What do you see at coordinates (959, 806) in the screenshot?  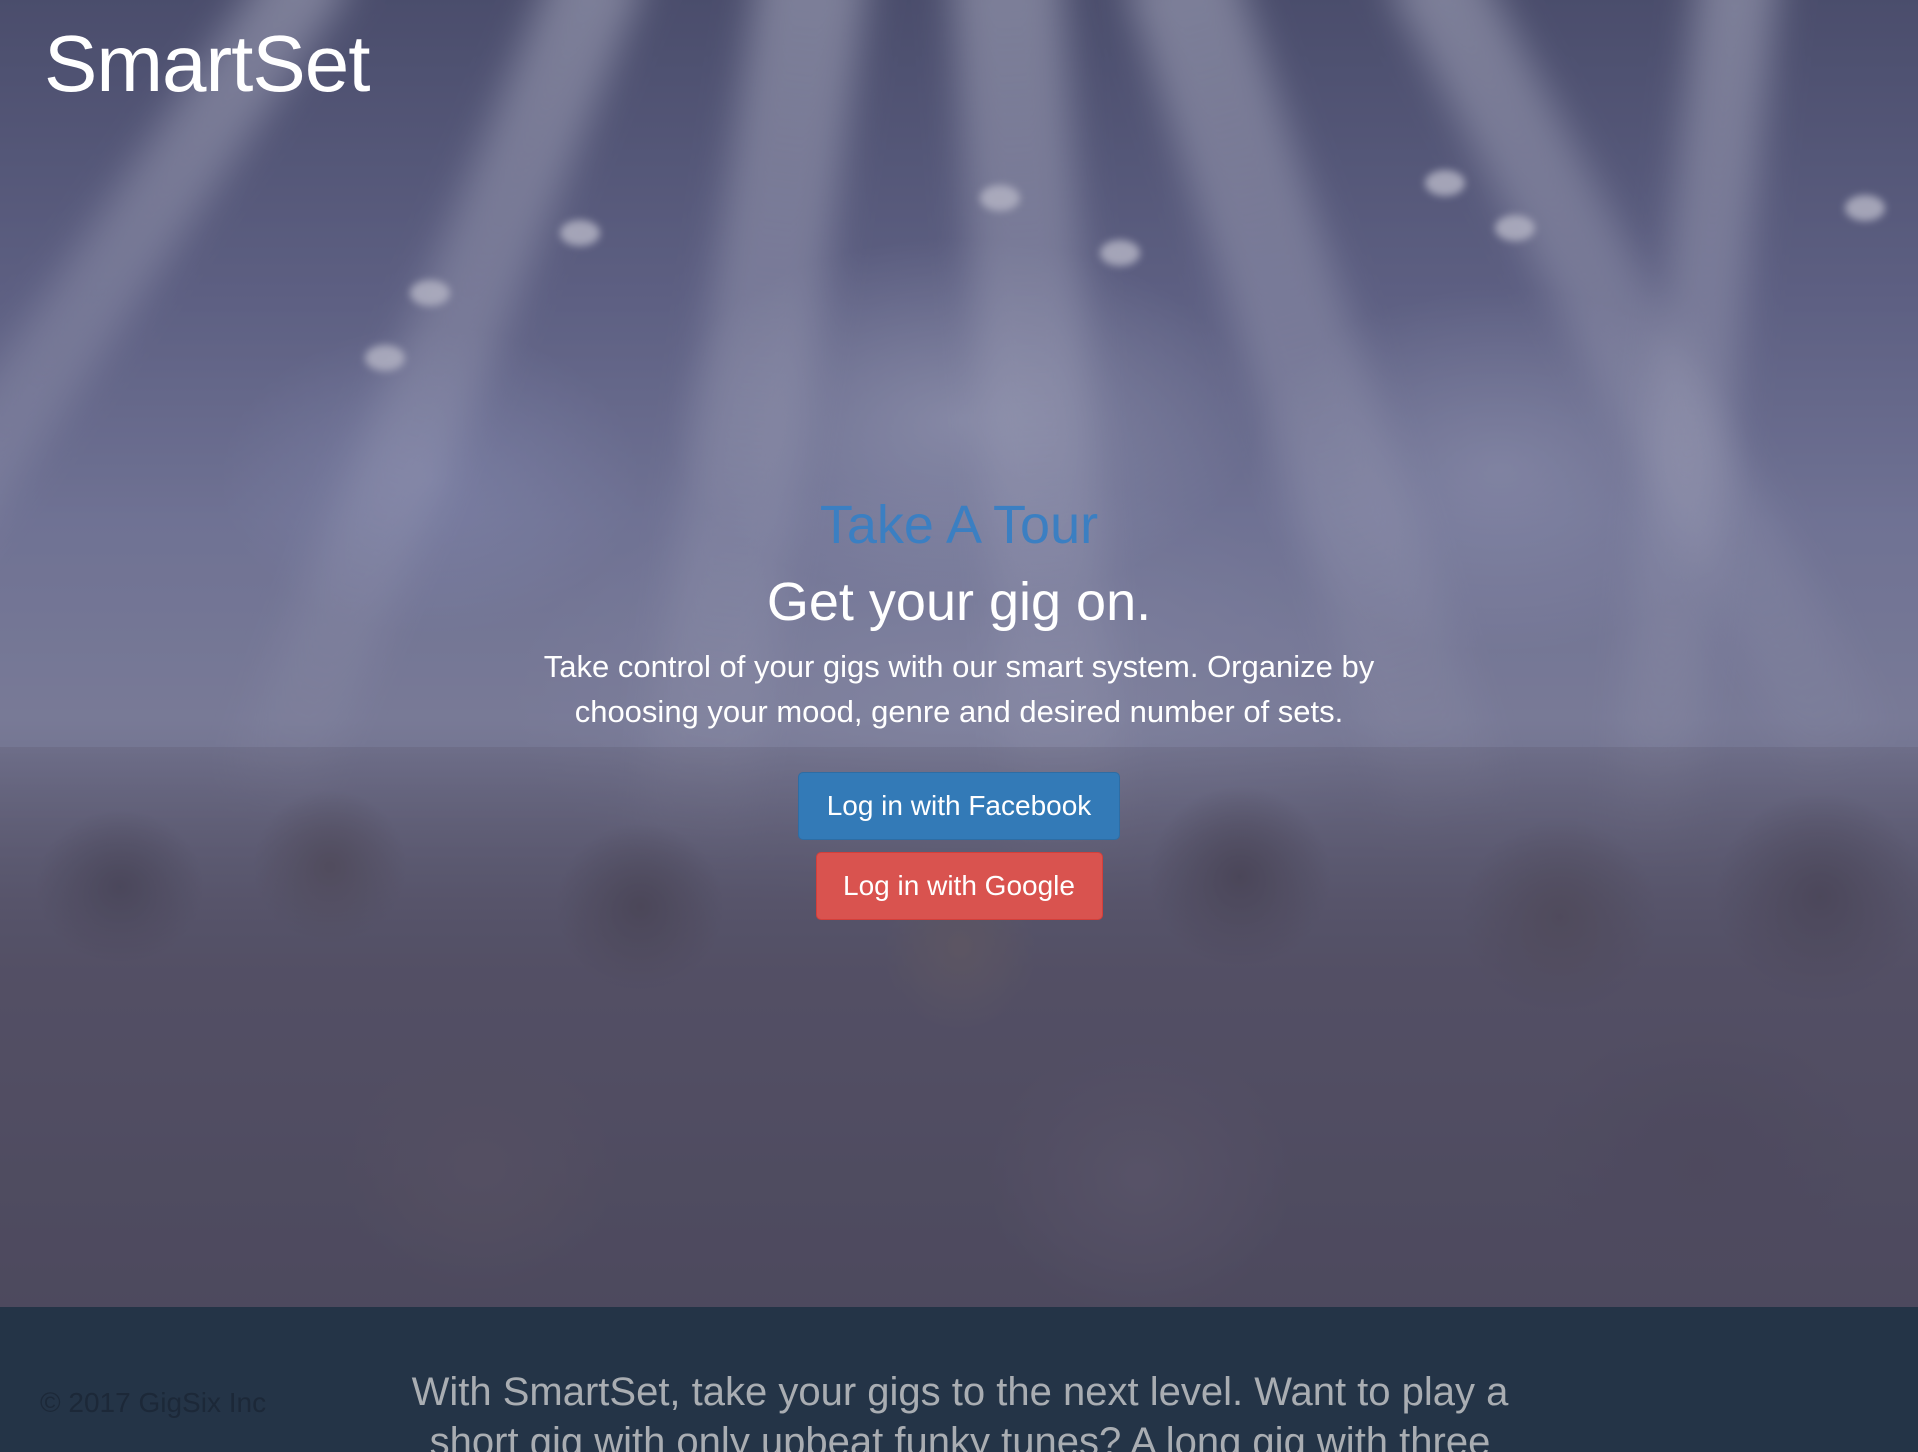 I see `facebook-login-button: Log in with Facebook` at bounding box center [959, 806].